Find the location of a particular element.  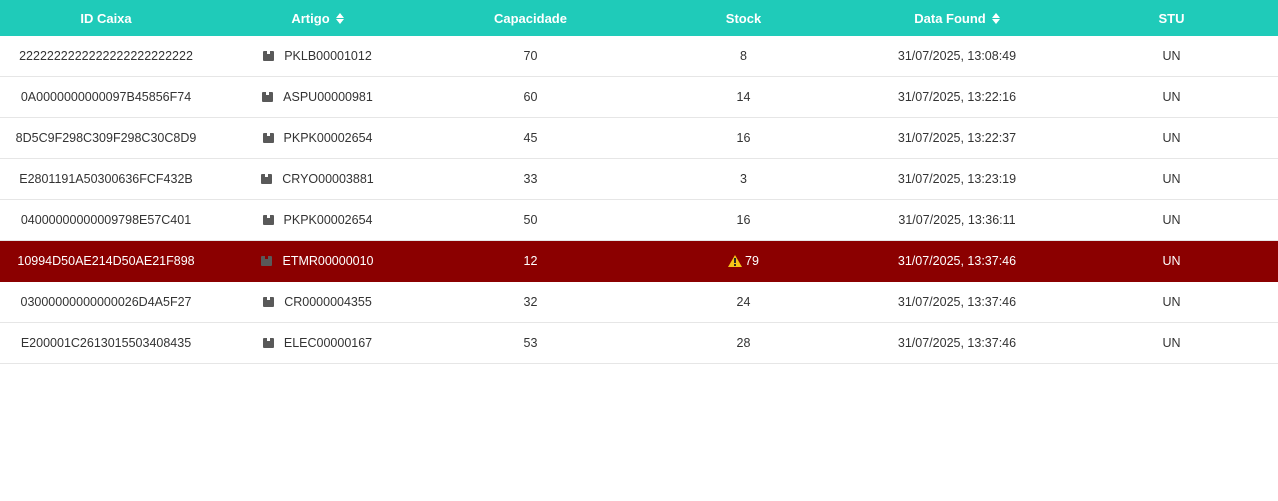

cell-id-caixa-text: 10994D50AE214D50AE21F898 is located at coordinates (106, 261).